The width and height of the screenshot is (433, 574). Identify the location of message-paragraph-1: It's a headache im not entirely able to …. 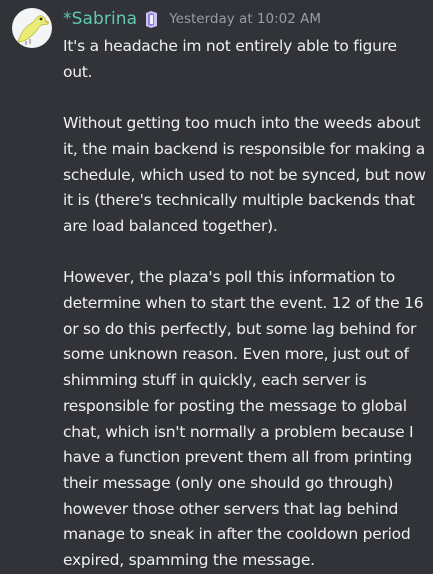
(230, 59).